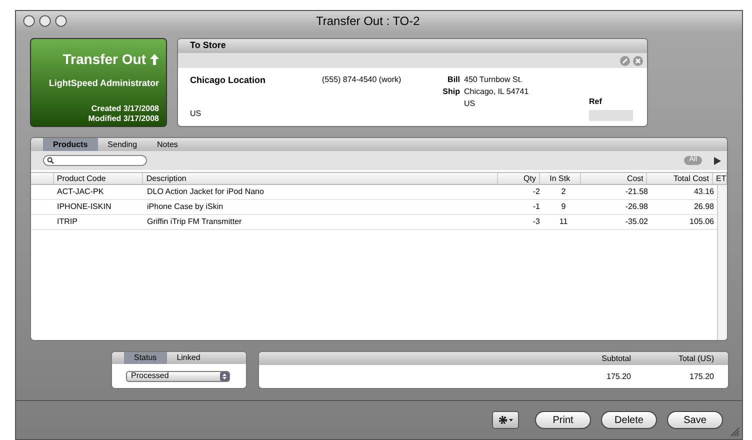 This screenshot has width=752, height=440. Describe the element at coordinates (680, 178) in the screenshot. I see `column-header: Total Cost` at that location.